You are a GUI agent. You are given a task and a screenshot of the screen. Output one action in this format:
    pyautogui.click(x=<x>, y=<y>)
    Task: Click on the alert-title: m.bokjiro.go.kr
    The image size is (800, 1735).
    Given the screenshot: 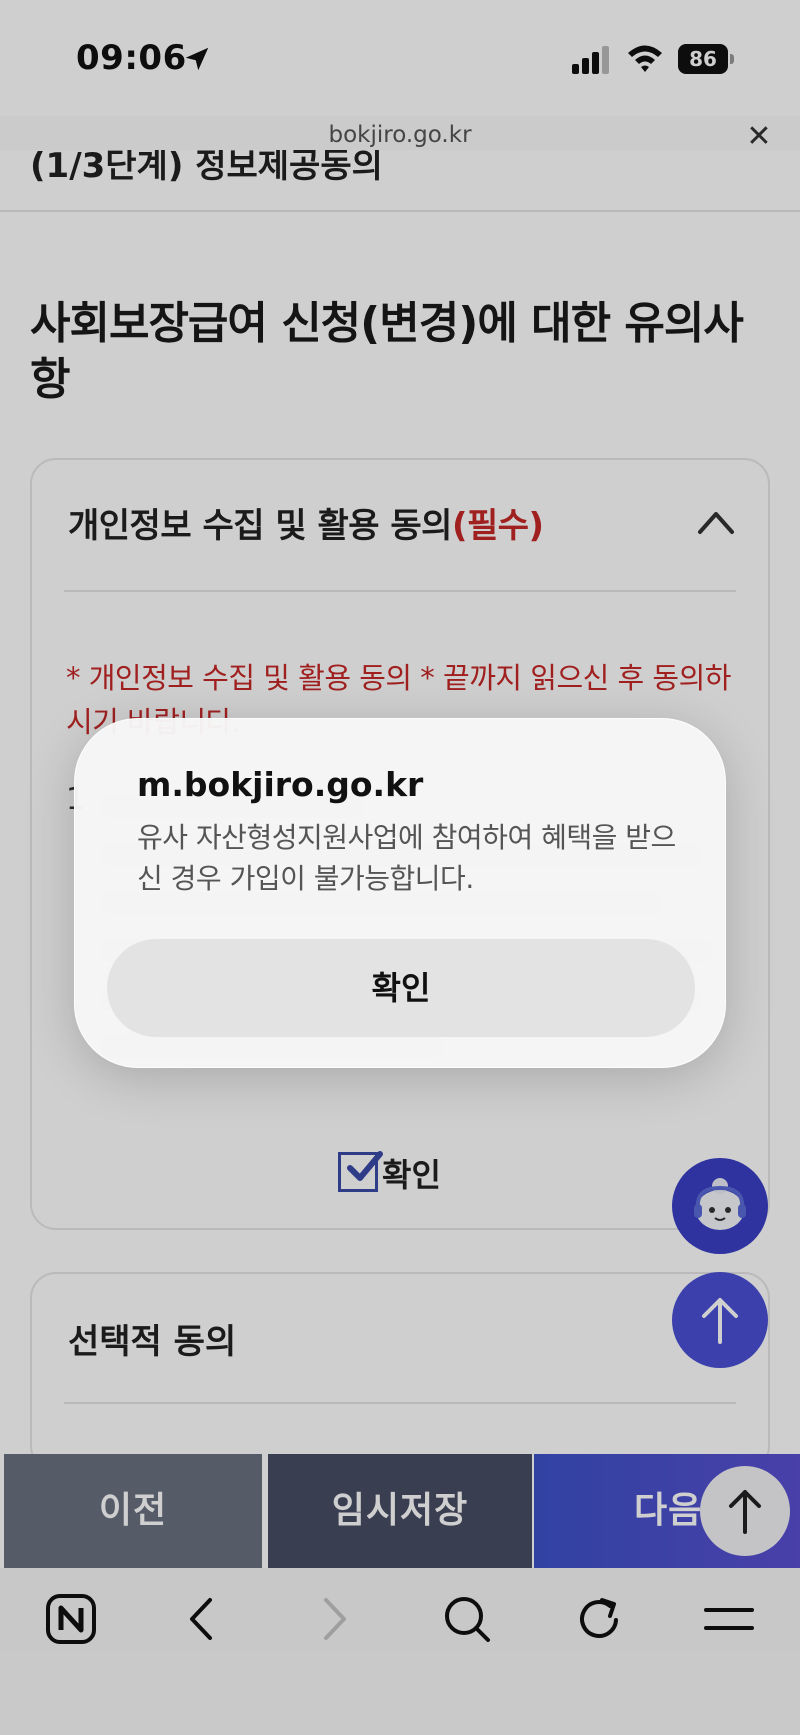 What is the action you would take?
    pyautogui.click(x=280, y=784)
    